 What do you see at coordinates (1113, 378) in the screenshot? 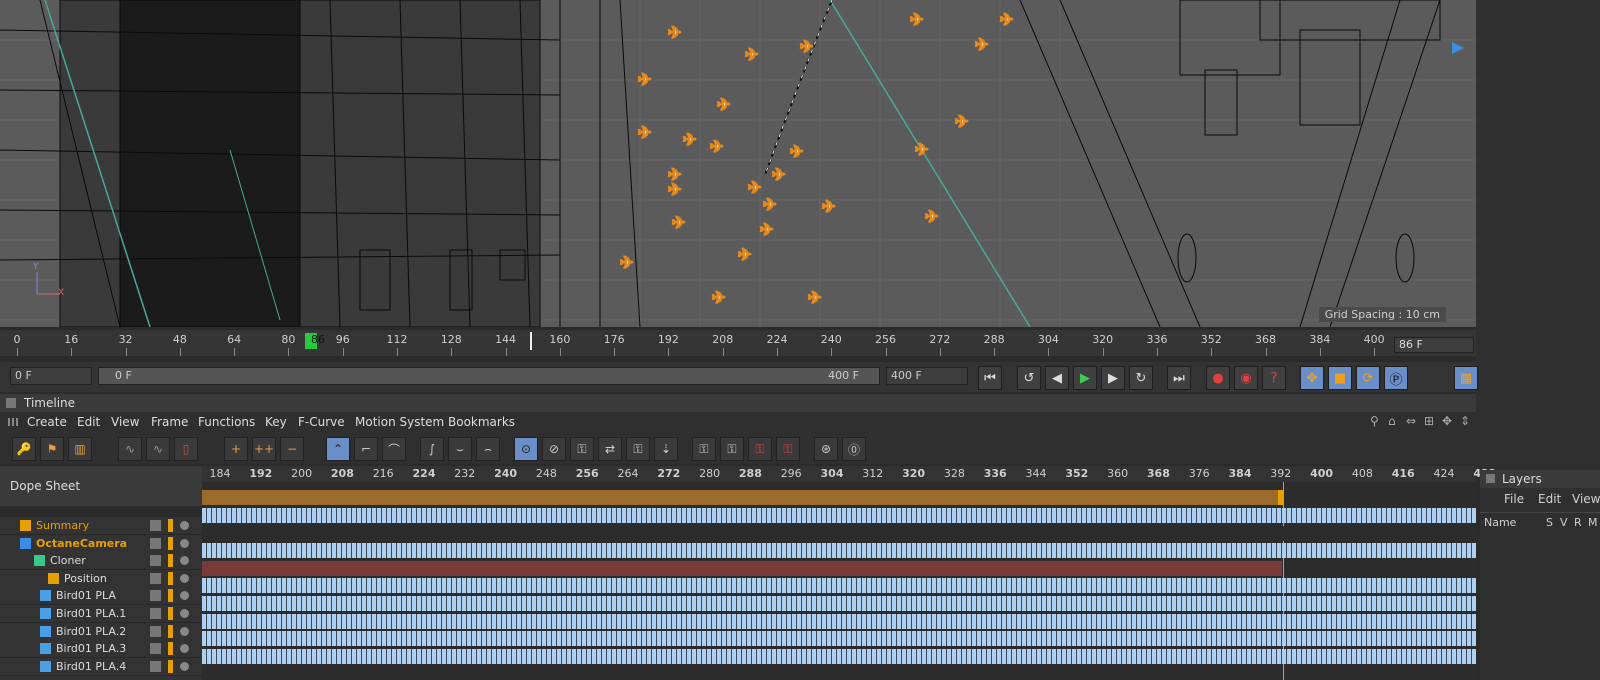
I see `next-frame-button: ▶` at bounding box center [1113, 378].